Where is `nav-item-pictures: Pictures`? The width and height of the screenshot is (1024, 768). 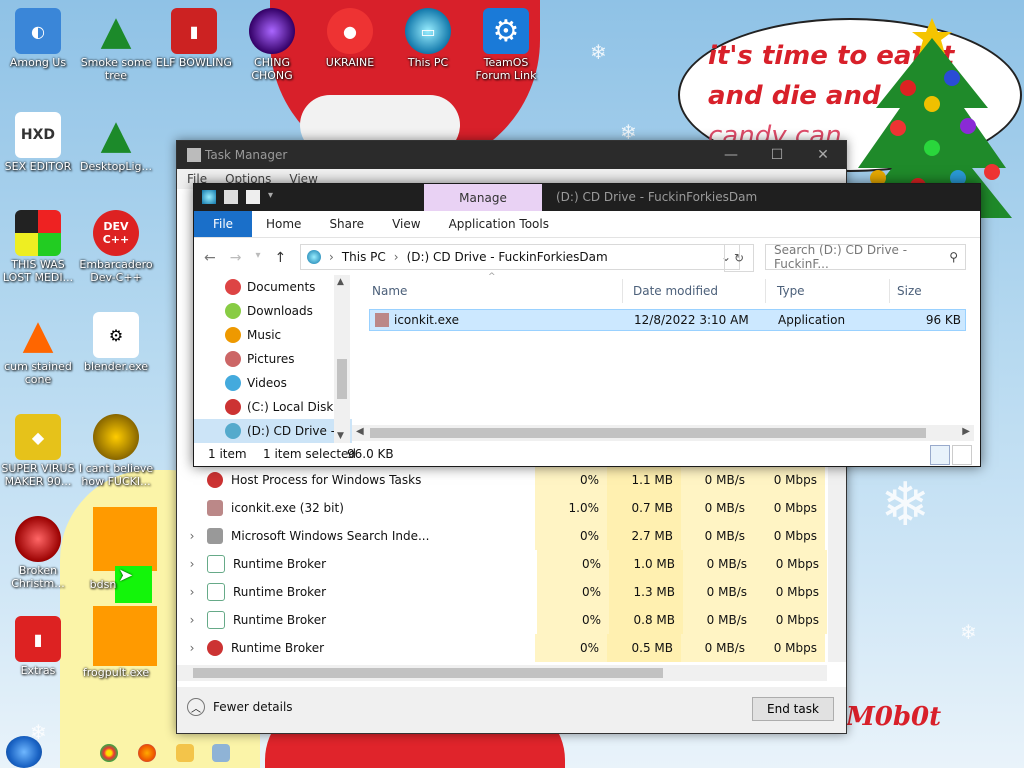
nav-item-pictures: Pictures is located at coordinates (273, 359).